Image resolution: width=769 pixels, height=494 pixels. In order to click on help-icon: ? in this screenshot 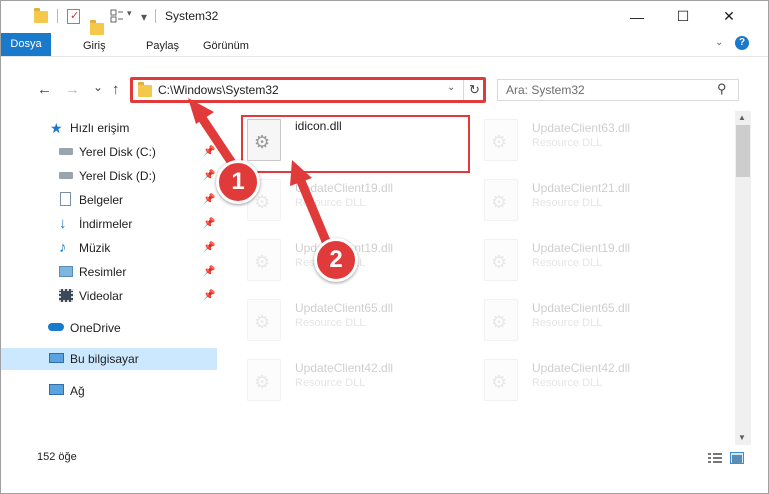, I will do `click(742, 43)`.